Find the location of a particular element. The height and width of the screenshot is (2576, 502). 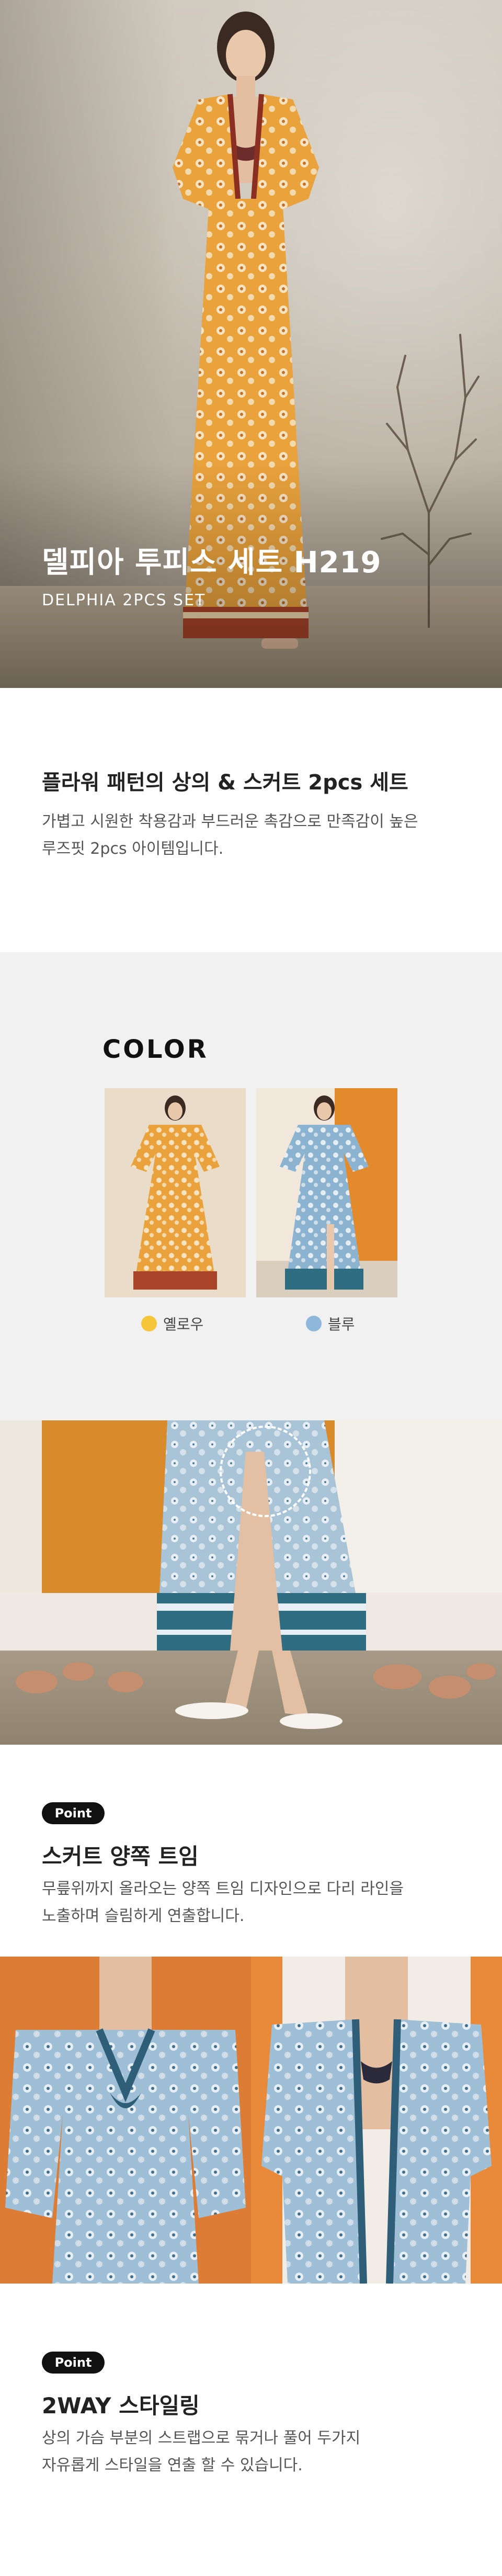

blue-dress-figure is located at coordinates (327, 1192).